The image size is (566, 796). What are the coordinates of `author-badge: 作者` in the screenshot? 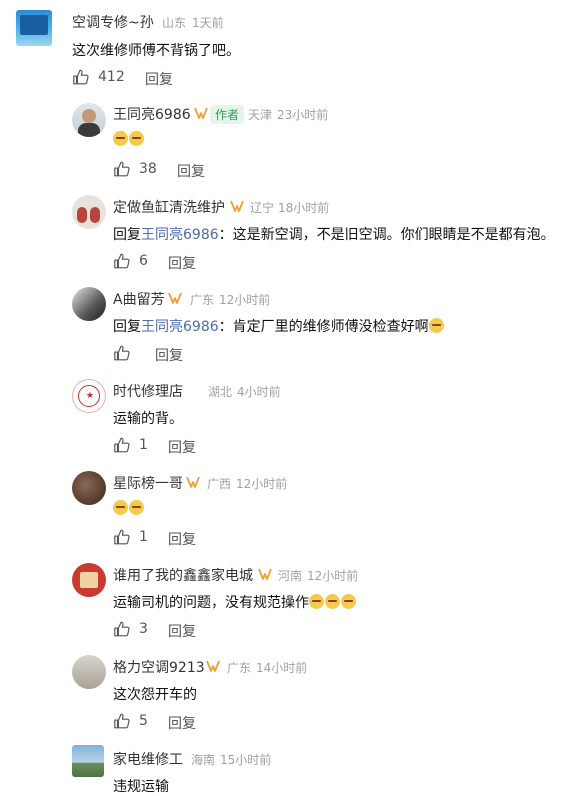 It's located at (227, 114).